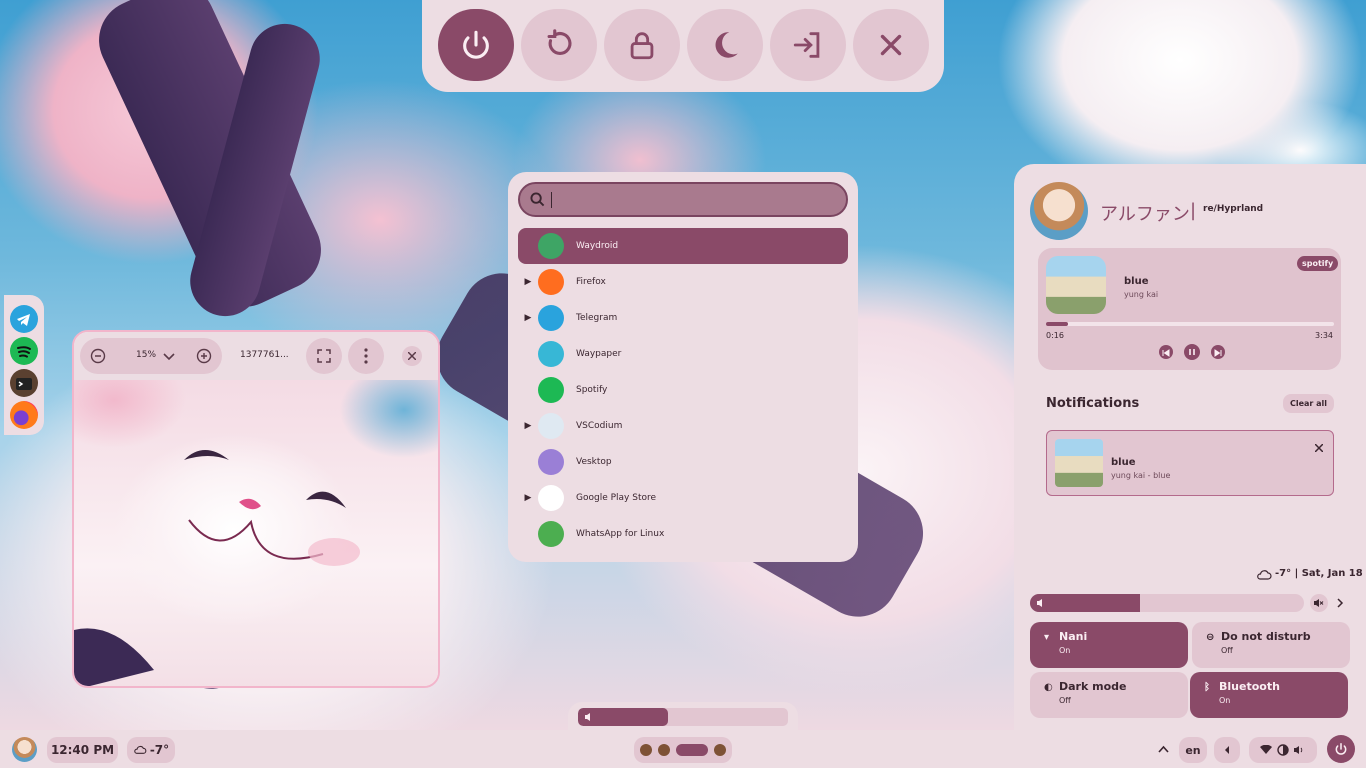  What do you see at coordinates (24, 383) in the screenshot?
I see `terminal-icon` at bounding box center [24, 383].